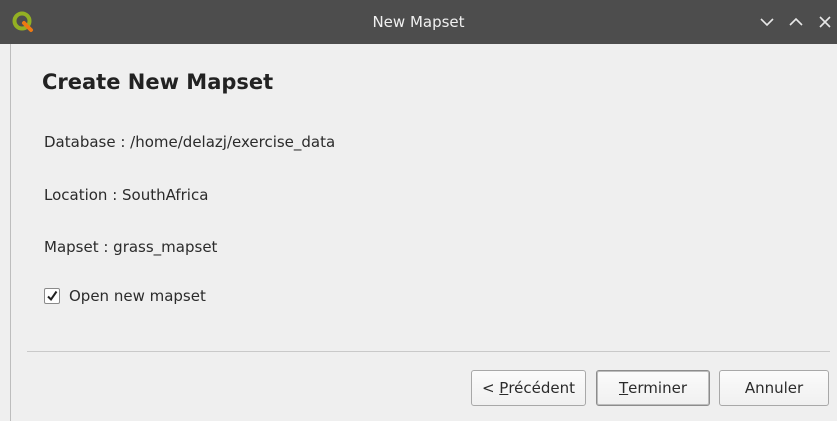 The height and width of the screenshot is (421, 837). I want to click on previous-button-prefix: <, so click(490, 388).